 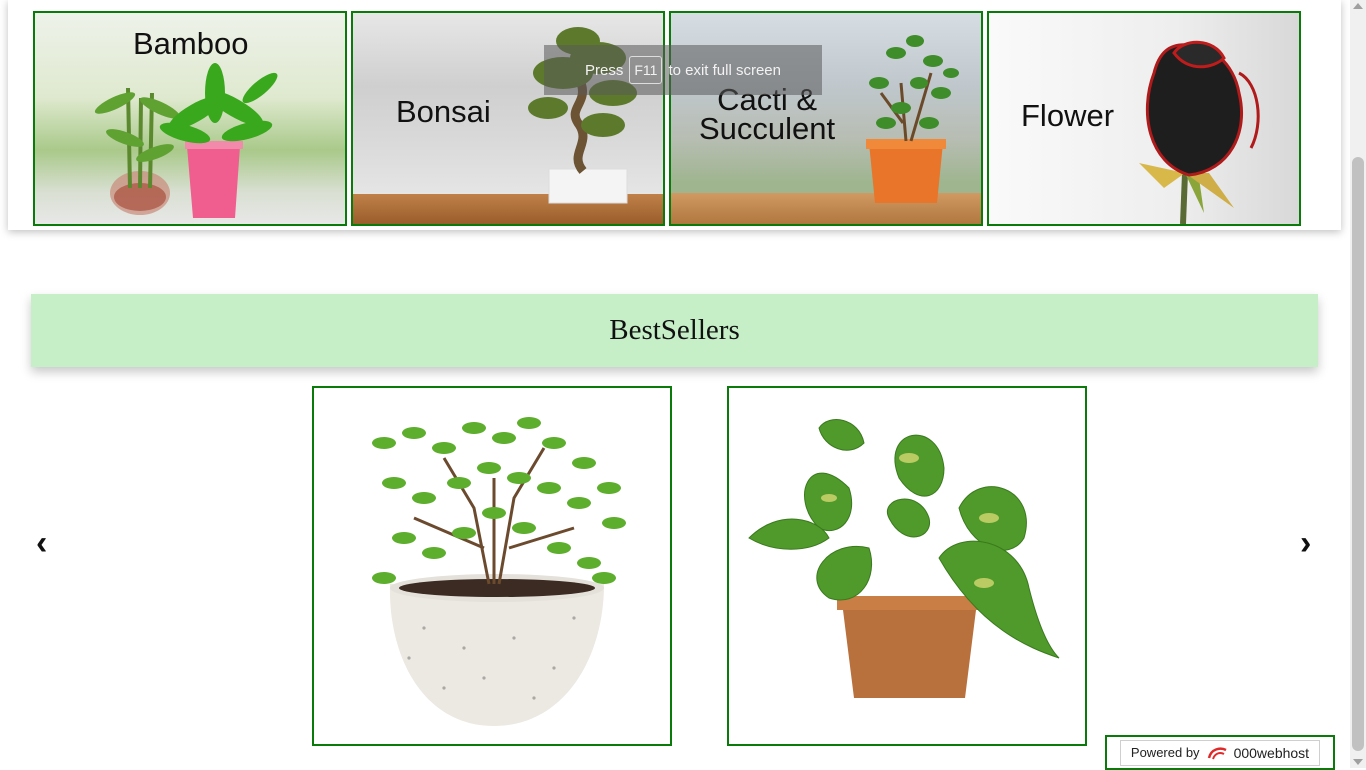 I want to click on webhost-logo-icon, so click(x=1217, y=752).